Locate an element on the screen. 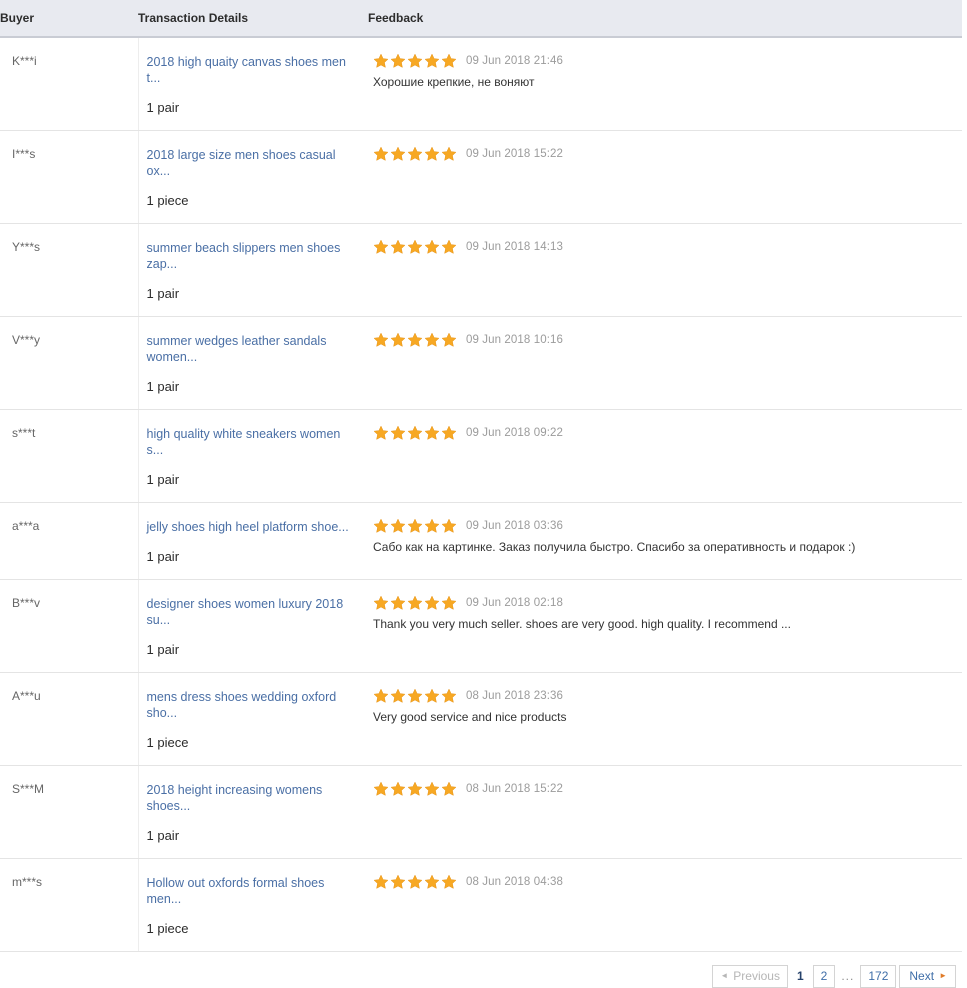 The width and height of the screenshot is (967, 988). rating-line: 09 Jun 2018 09:22 is located at coordinates (663, 433).